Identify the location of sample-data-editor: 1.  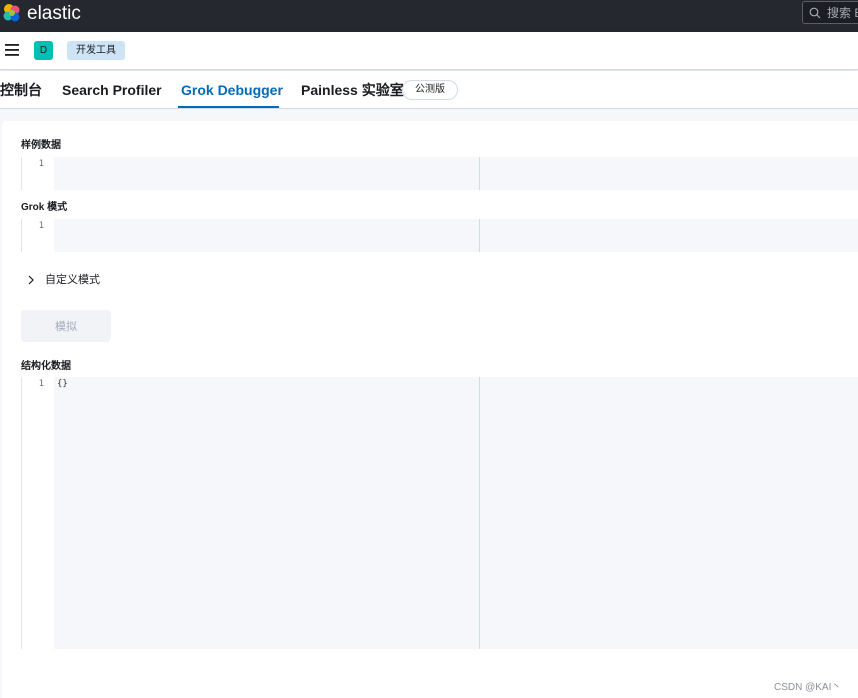
(439, 173).